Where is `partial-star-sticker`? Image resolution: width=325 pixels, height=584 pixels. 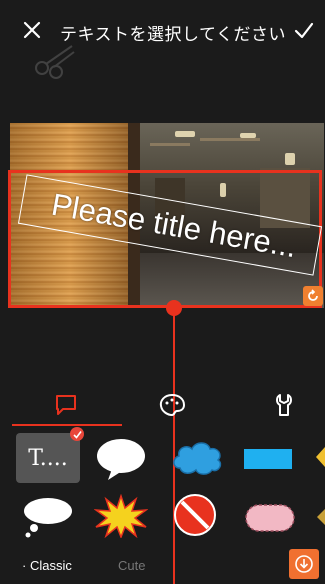 partial-star-sticker is located at coordinates (319, 457).